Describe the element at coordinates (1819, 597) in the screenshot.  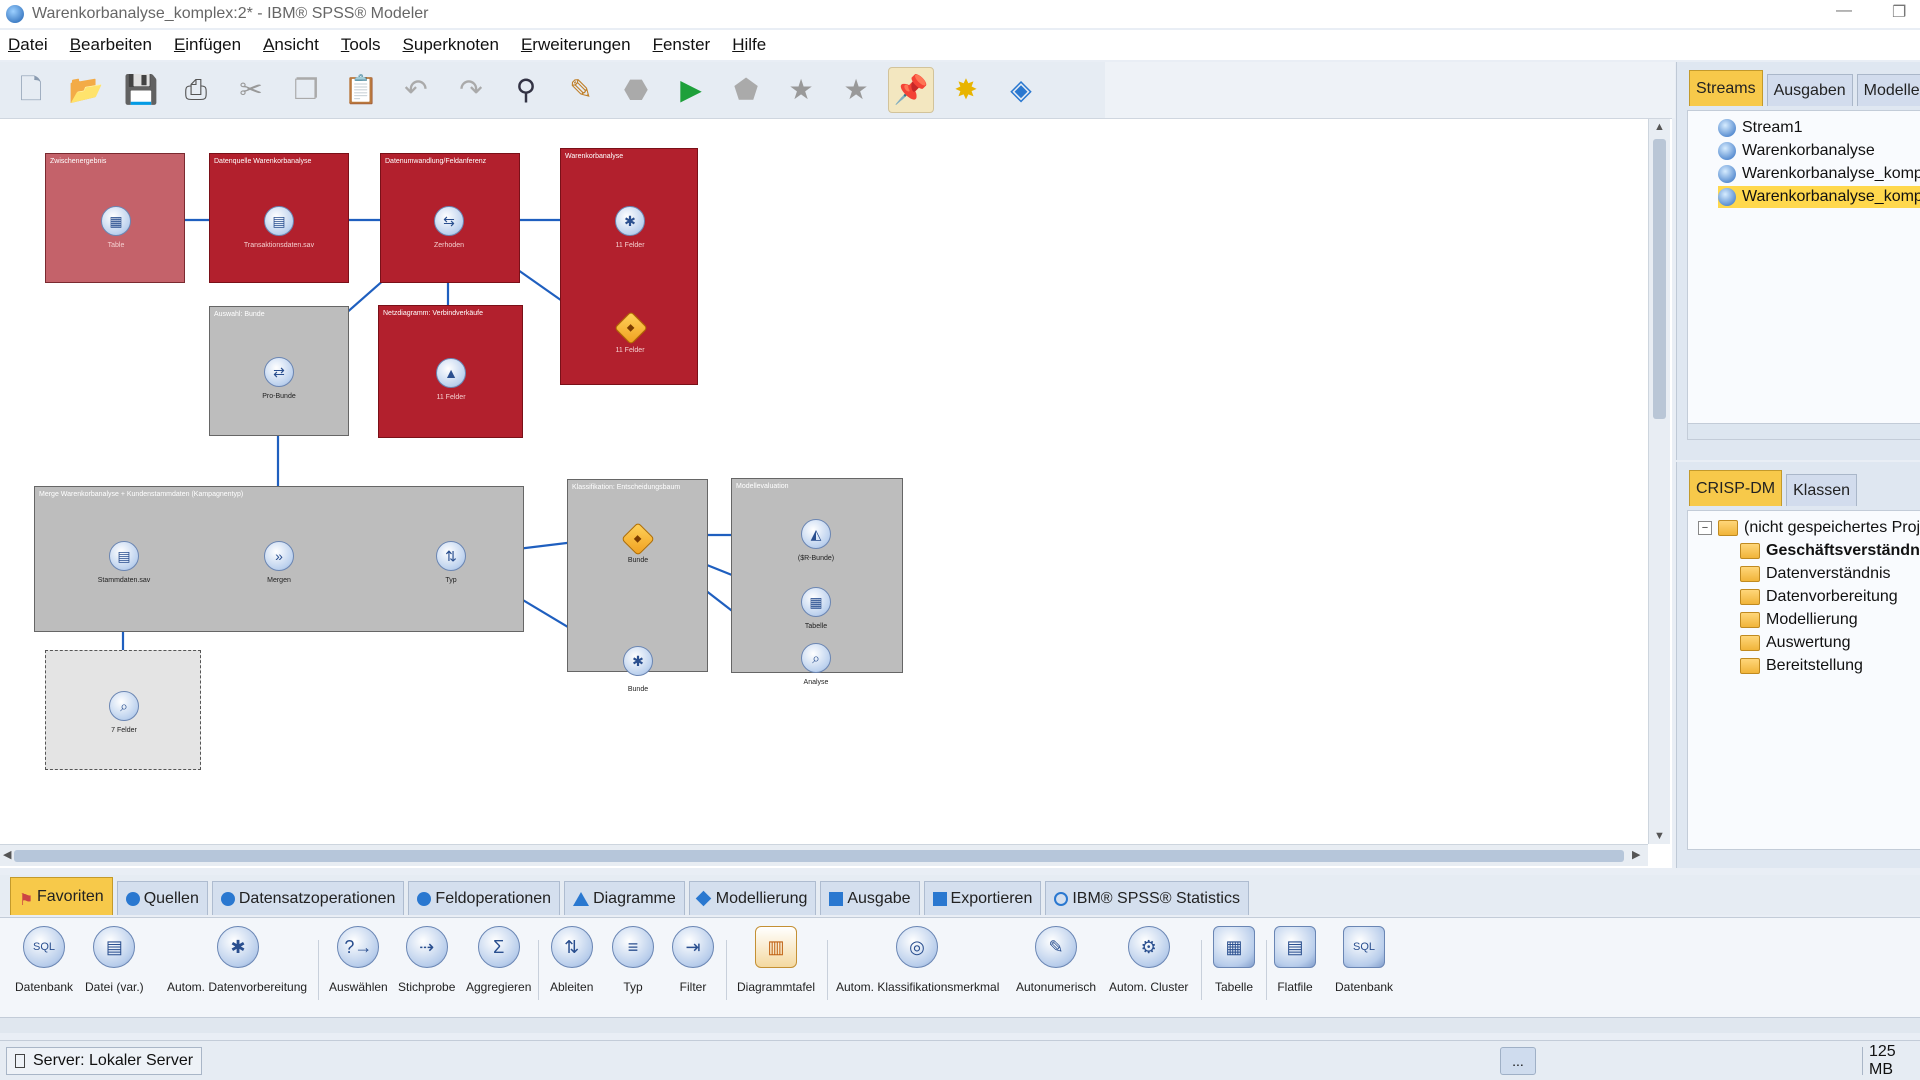
I see `folder-datenvorbereitung: Datenvorbereitung` at that location.